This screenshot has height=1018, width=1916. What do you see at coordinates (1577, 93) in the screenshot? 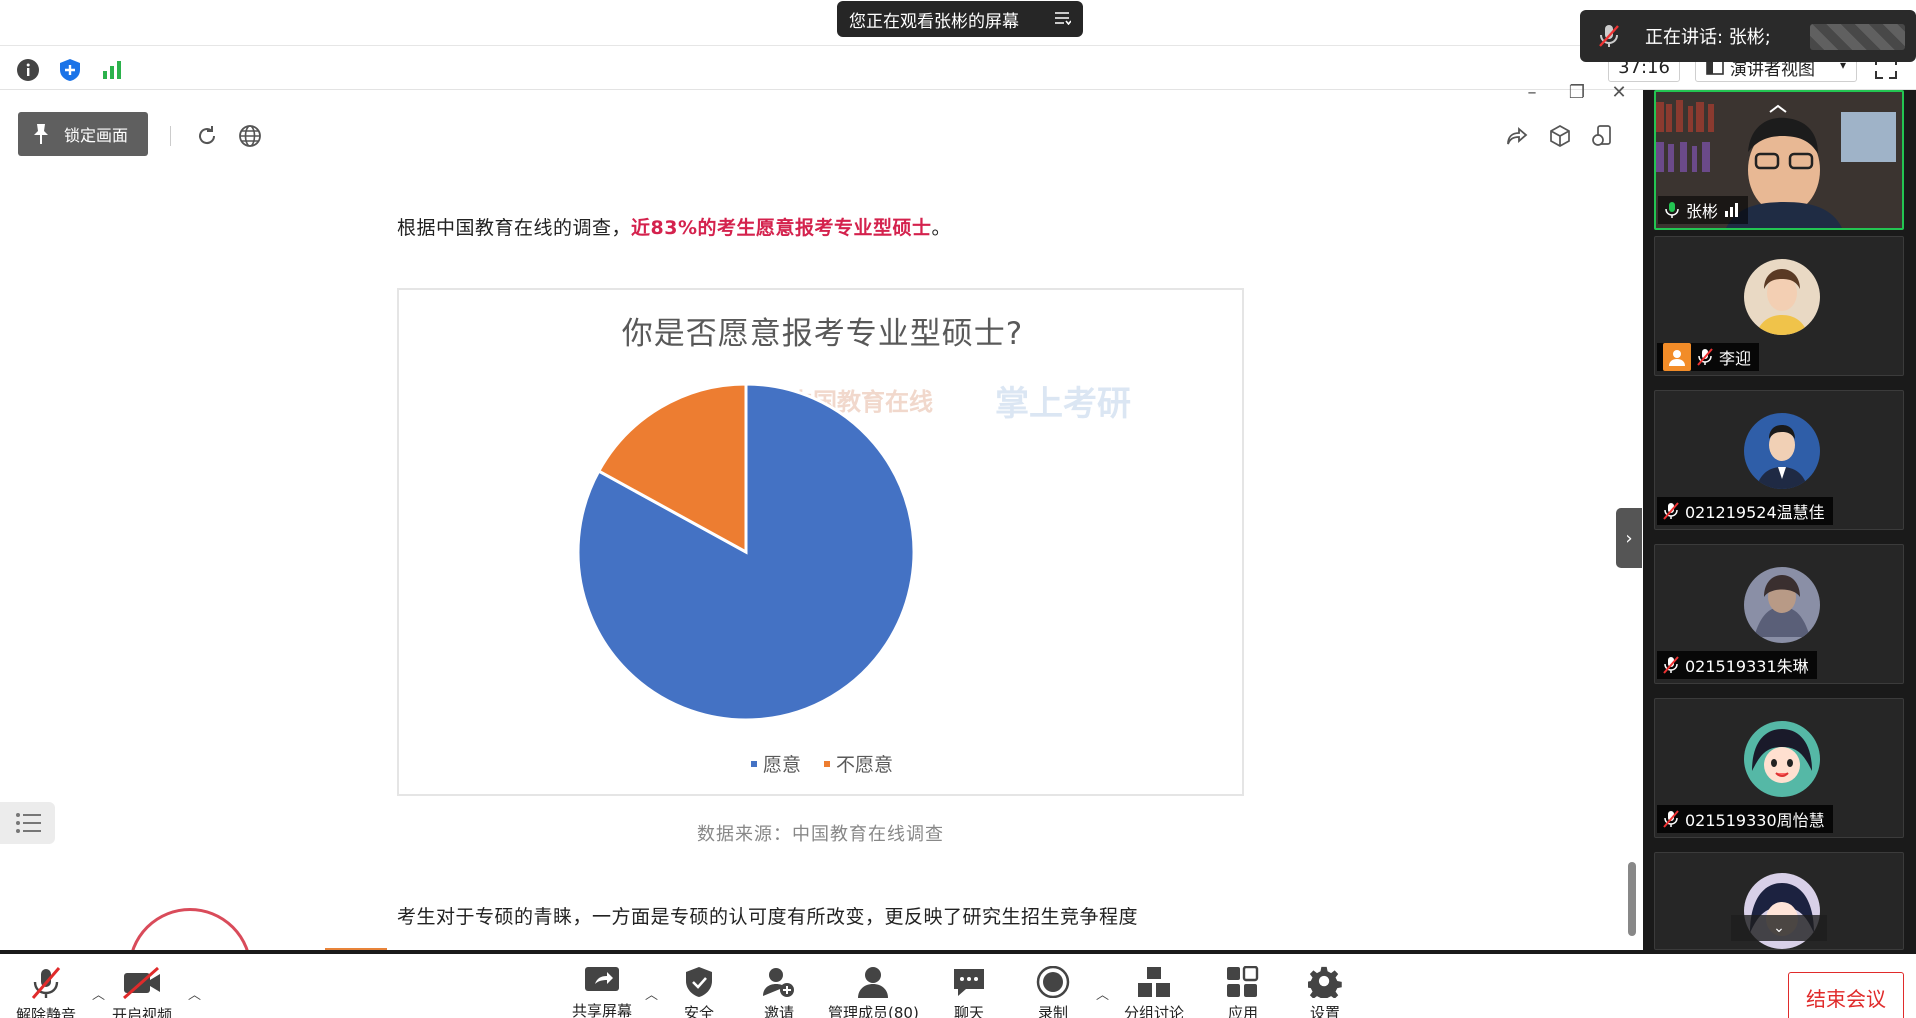
I see `restore-icon: ❐` at bounding box center [1577, 93].